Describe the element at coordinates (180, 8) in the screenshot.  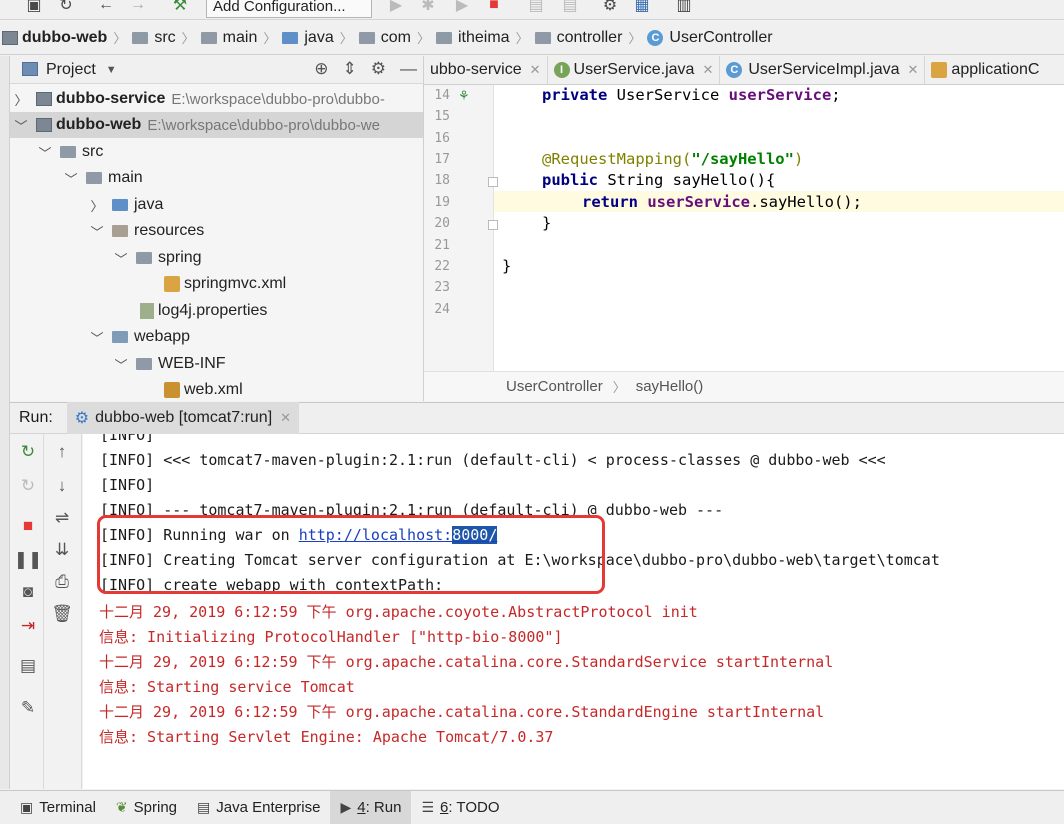
I see `build-icon: ⚒` at that location.